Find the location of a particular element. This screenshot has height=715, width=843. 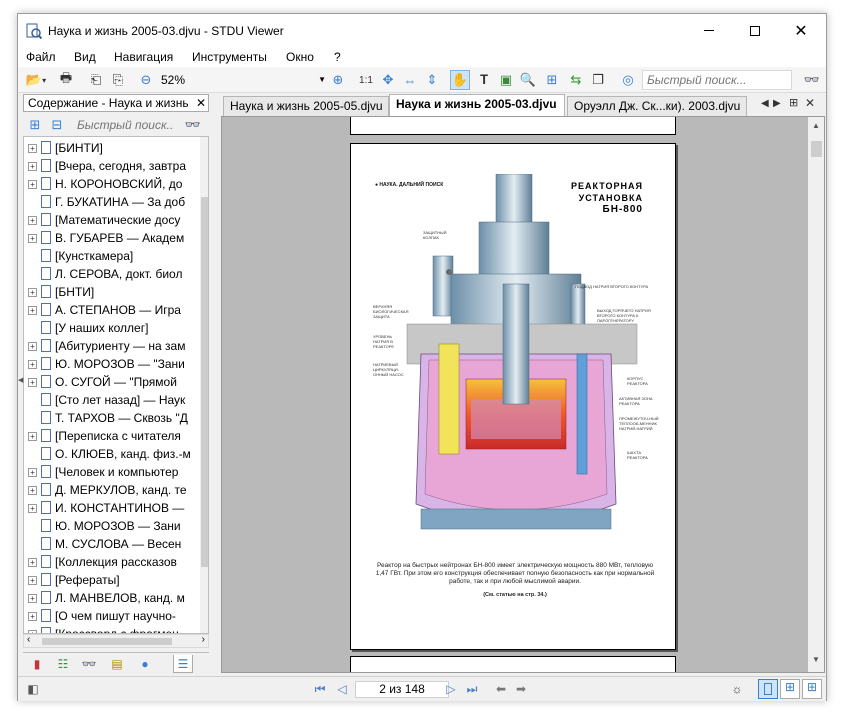

single-page-view-button is located at coordinates (768, 689).